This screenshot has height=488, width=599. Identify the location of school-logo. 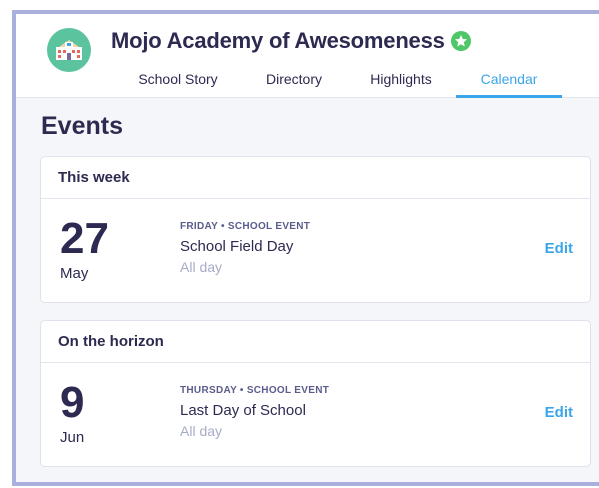
(69, 50).